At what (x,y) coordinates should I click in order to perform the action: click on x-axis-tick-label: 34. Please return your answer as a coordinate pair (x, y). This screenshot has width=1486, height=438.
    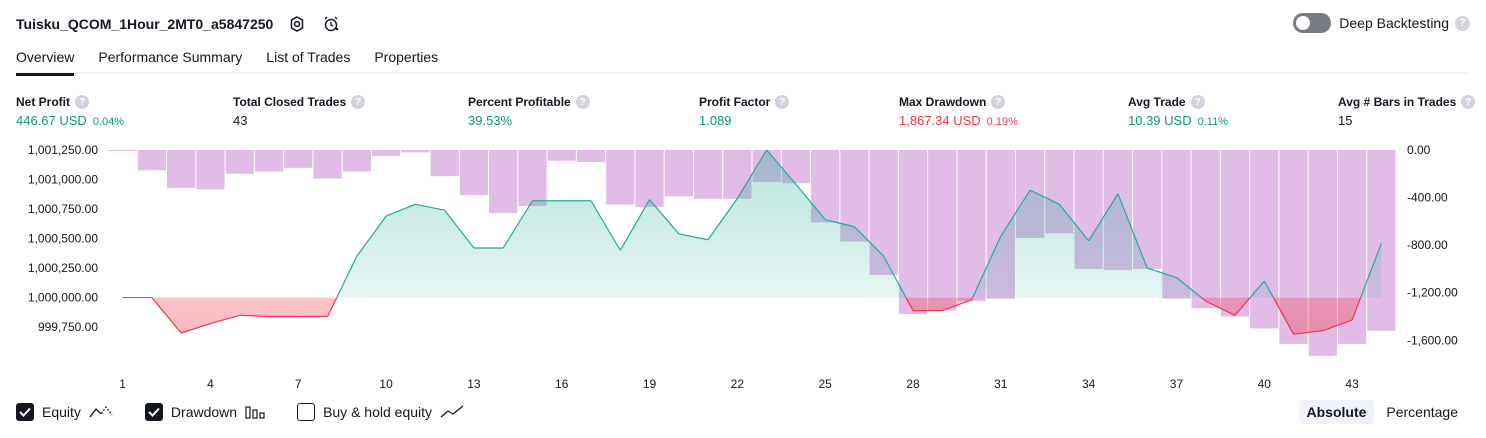
    Looking at the image, I should click on (1089, 384).